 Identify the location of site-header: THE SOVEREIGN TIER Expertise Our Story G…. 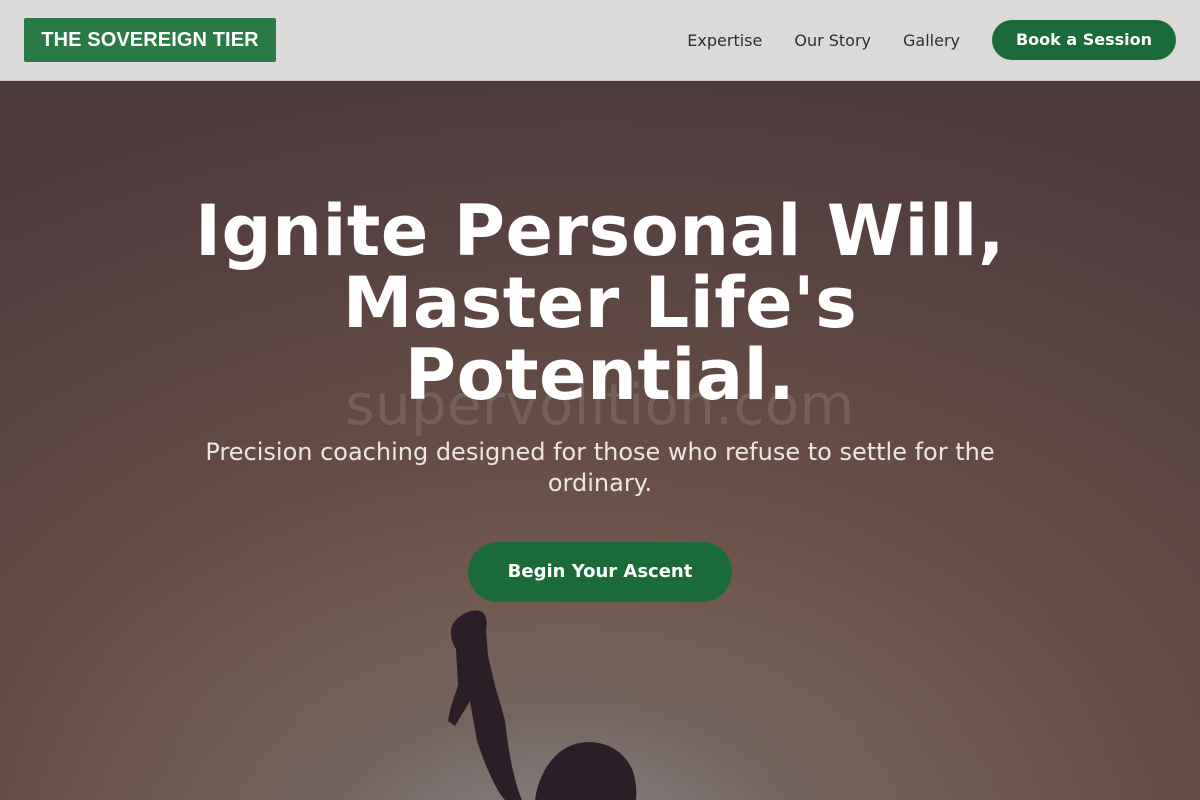
(600, 40).